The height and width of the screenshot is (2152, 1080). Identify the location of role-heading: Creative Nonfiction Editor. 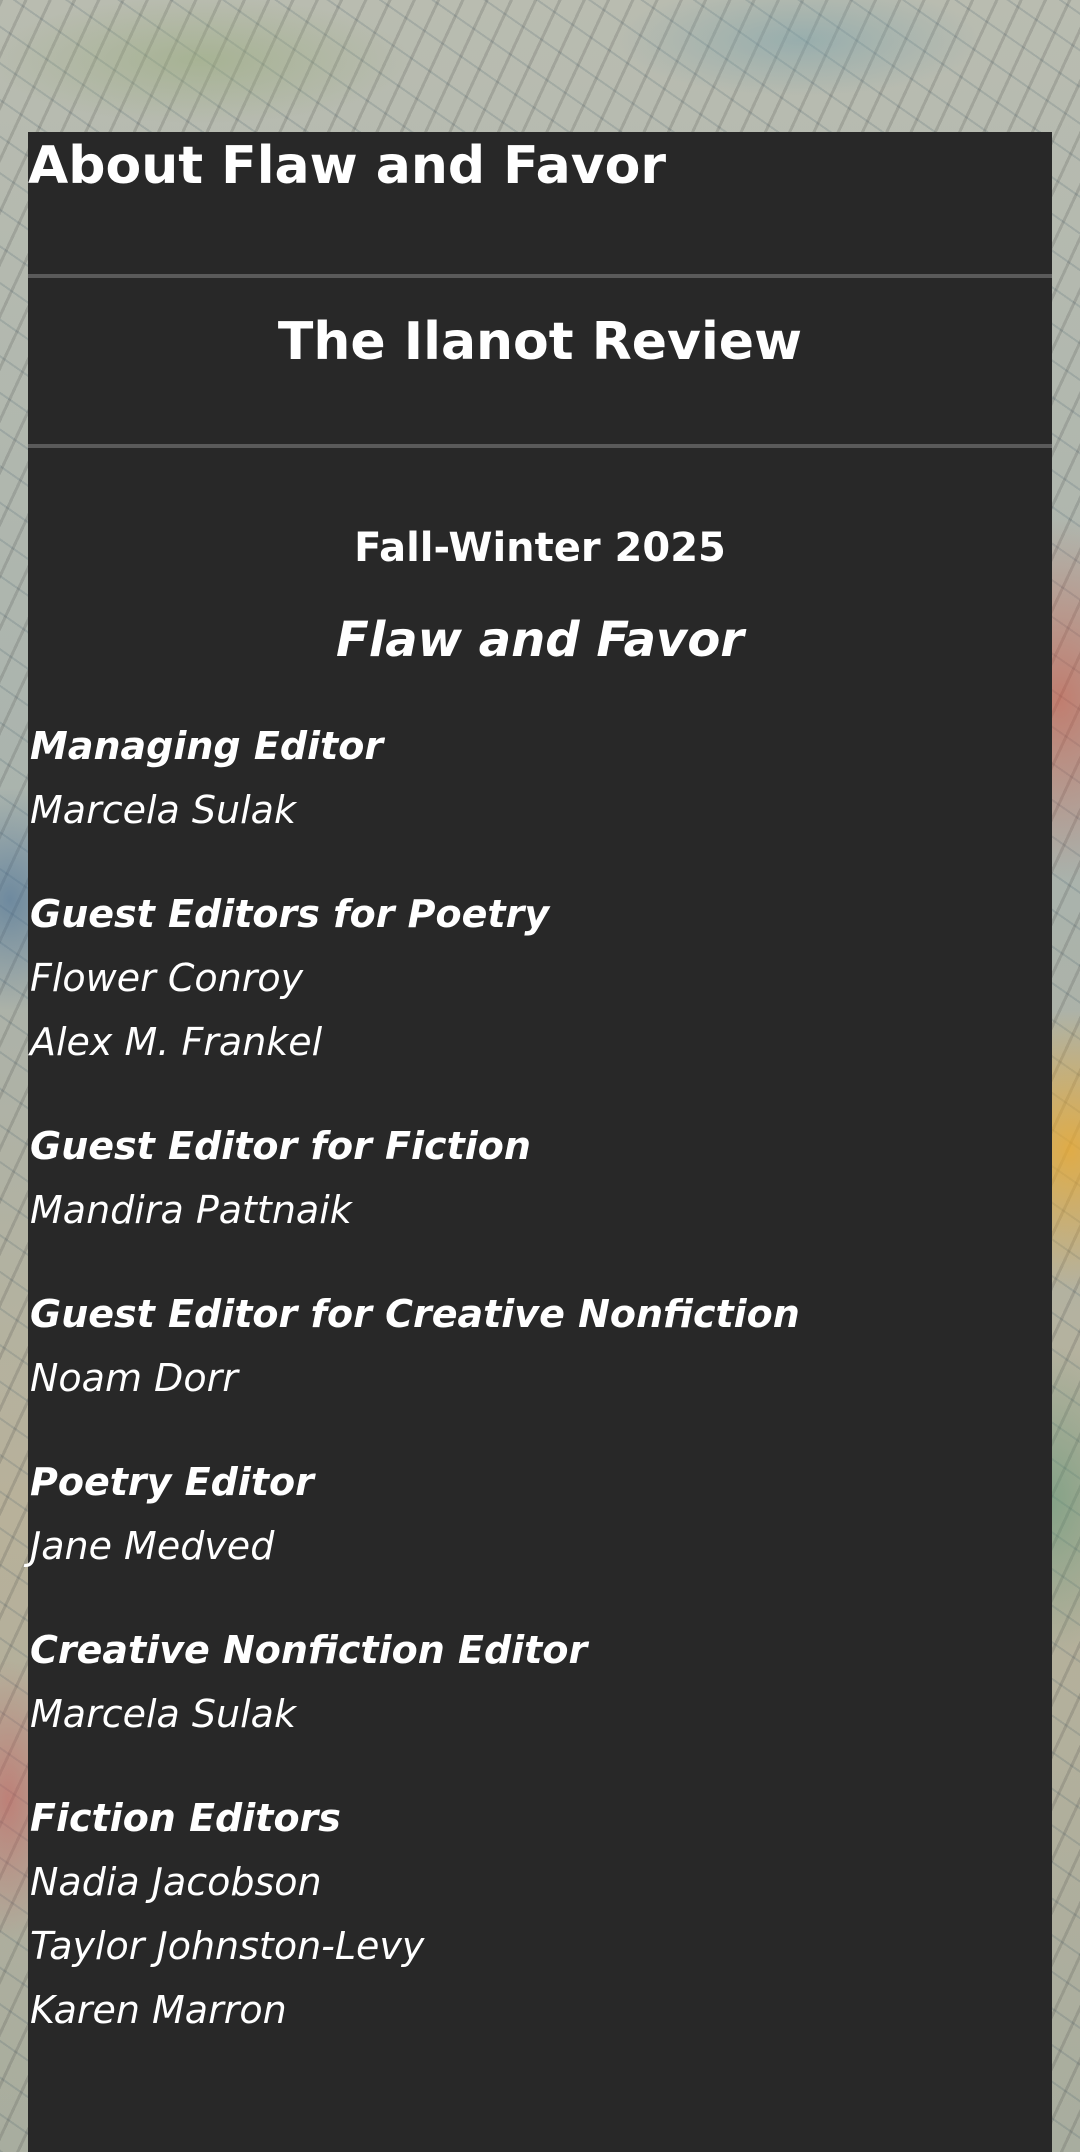
(309, 1650).